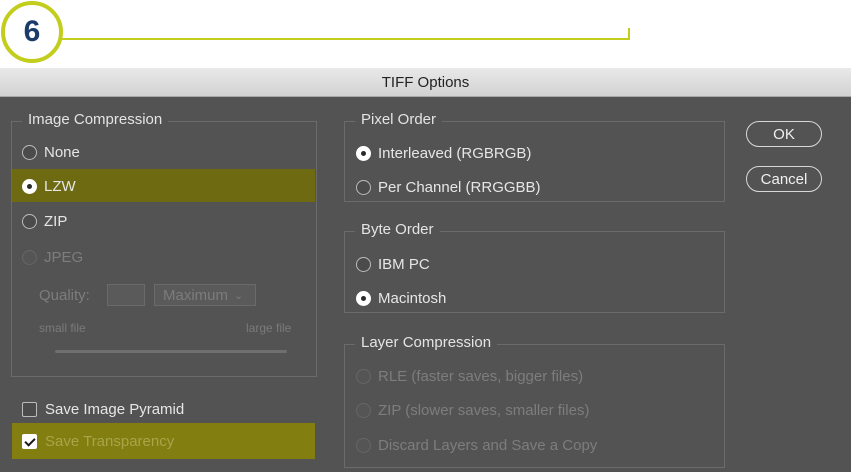 This screenshot has height=472, width=851. I want to click on quality-slider-track, so click(171, 351).